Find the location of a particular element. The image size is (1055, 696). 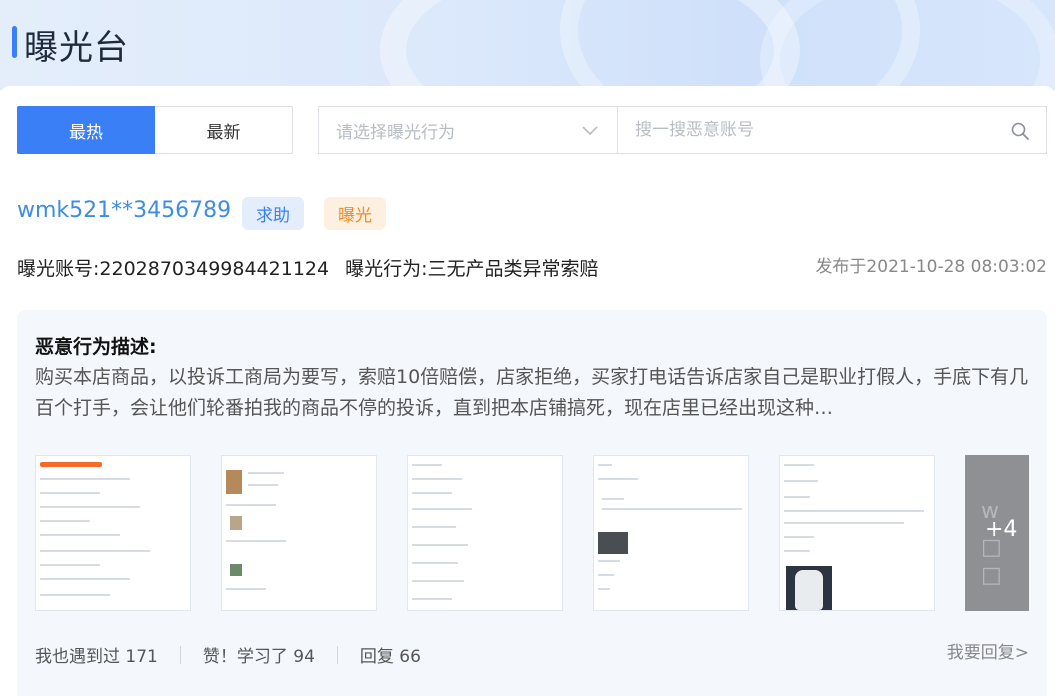

help-badge: 求助 is located at coordinates (273, 213).